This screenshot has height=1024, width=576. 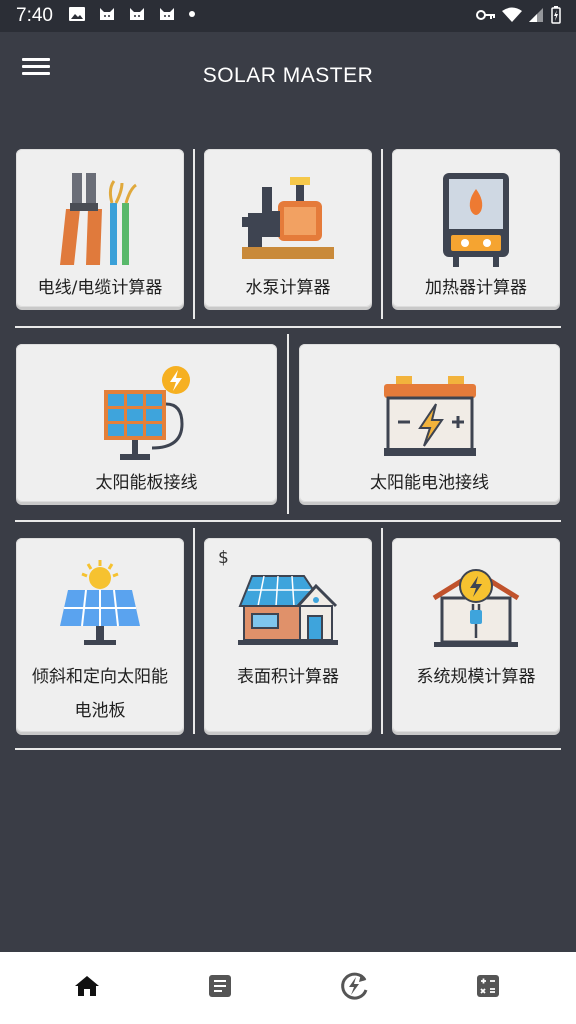 I want to click on system-icons, so click(x=519, y=15).